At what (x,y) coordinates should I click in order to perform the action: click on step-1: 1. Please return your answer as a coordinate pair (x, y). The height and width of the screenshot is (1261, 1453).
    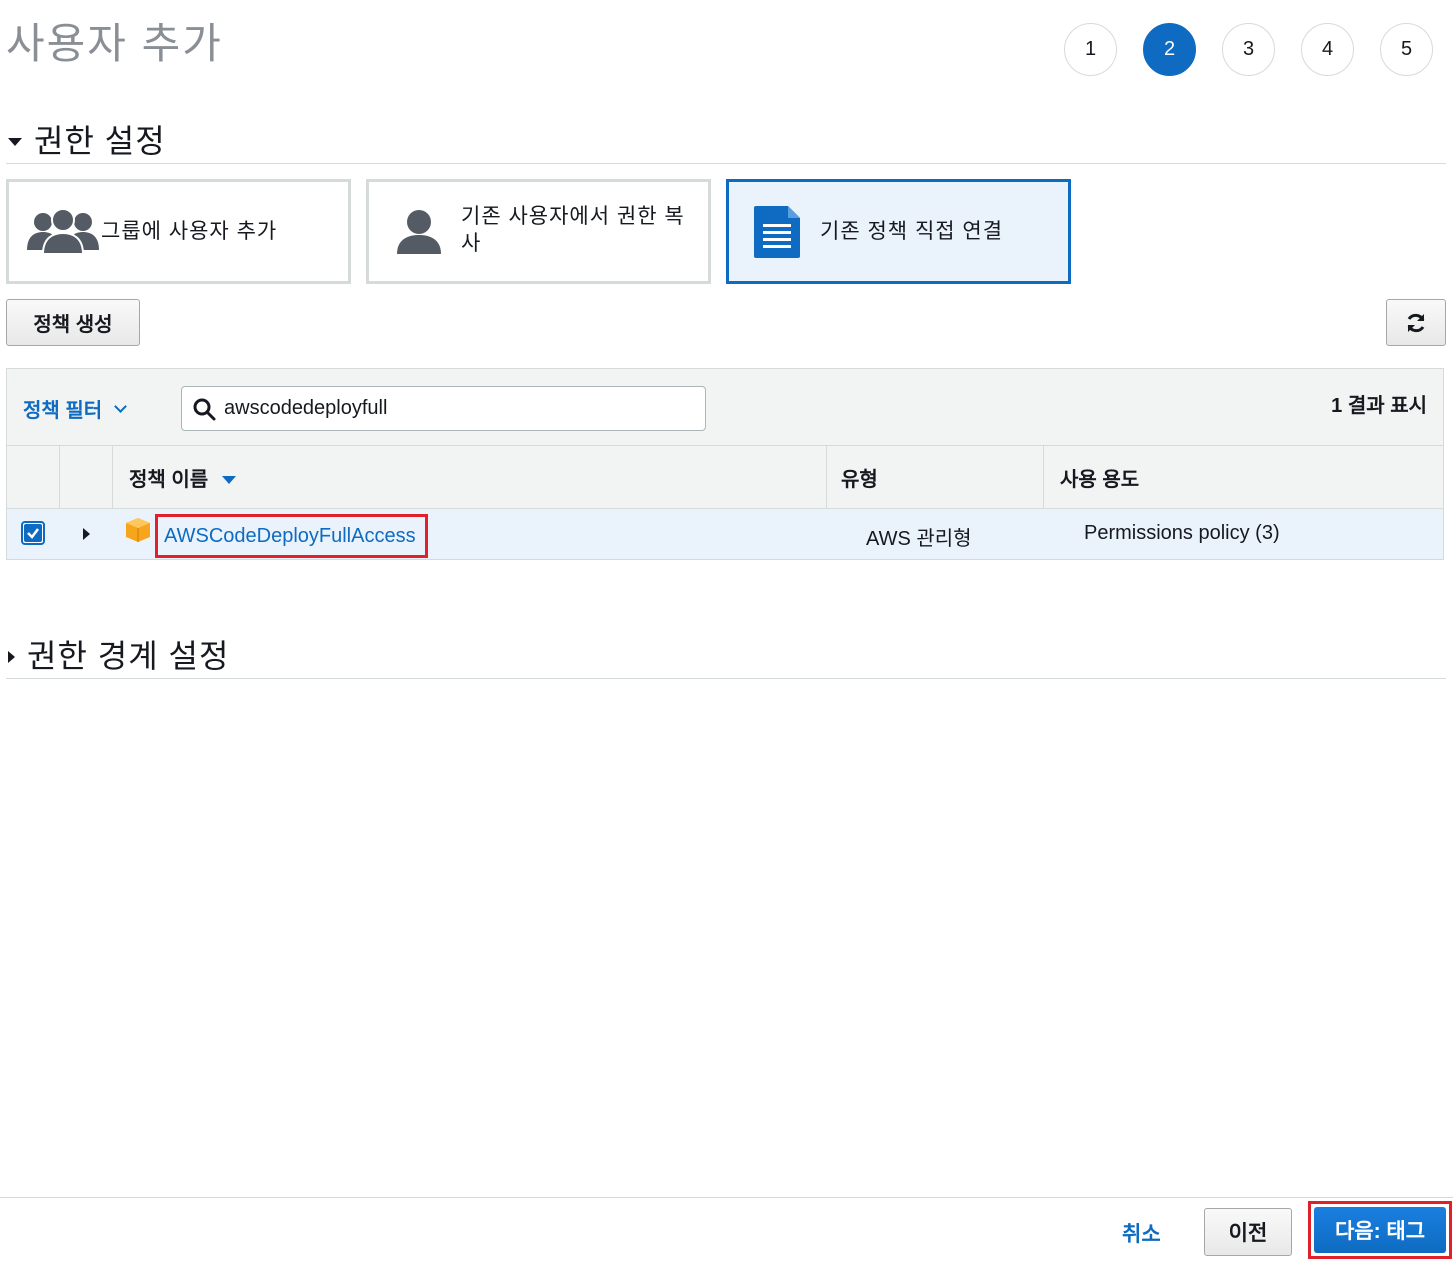
    Looking at the image, I should click on (1090, 49).